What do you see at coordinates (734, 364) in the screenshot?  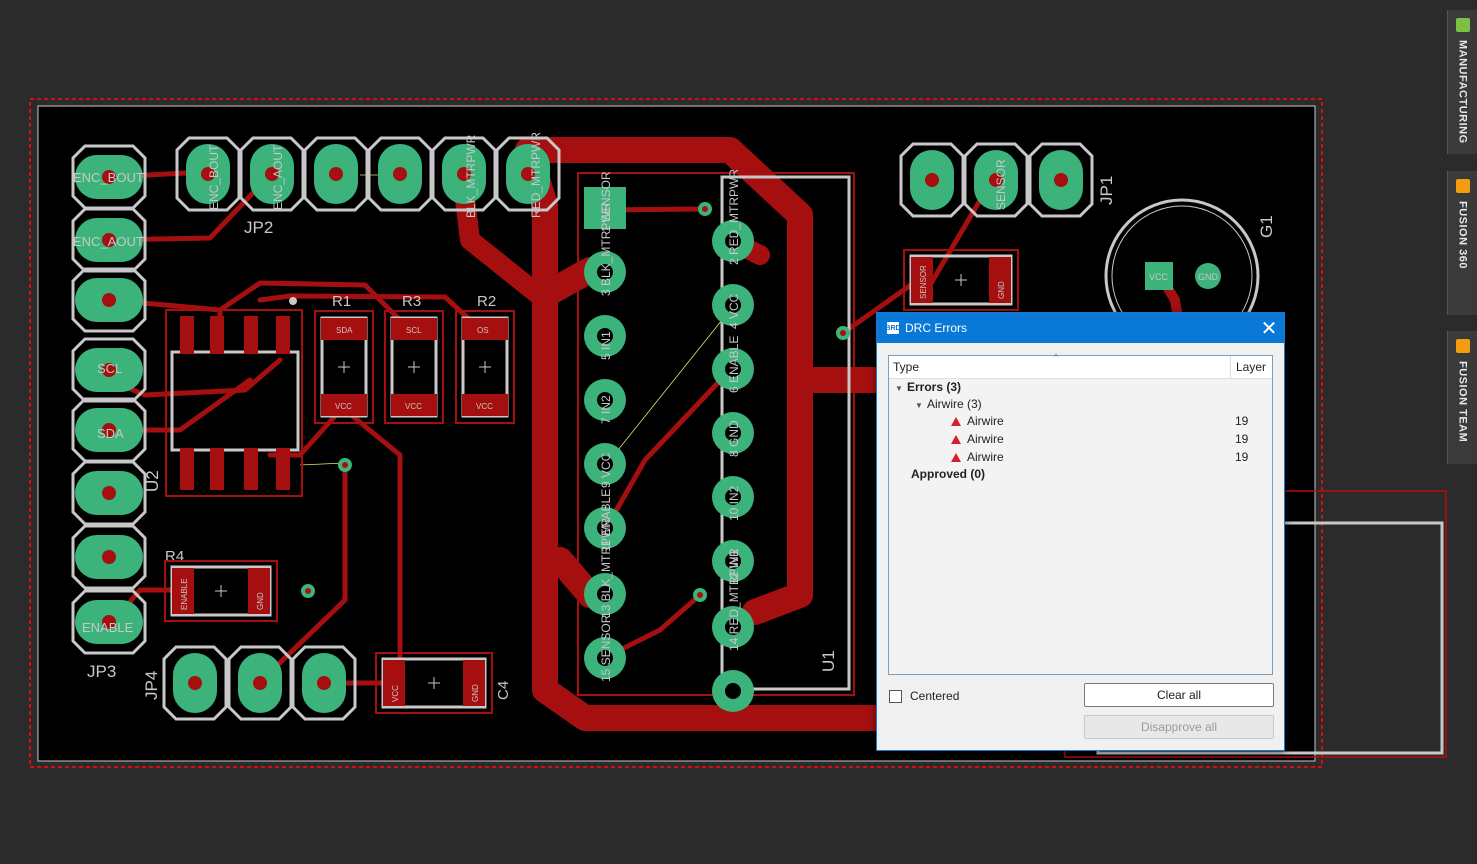 I see `u1-pin-label: 6 ENABLE` at bounding box center [734, 364].